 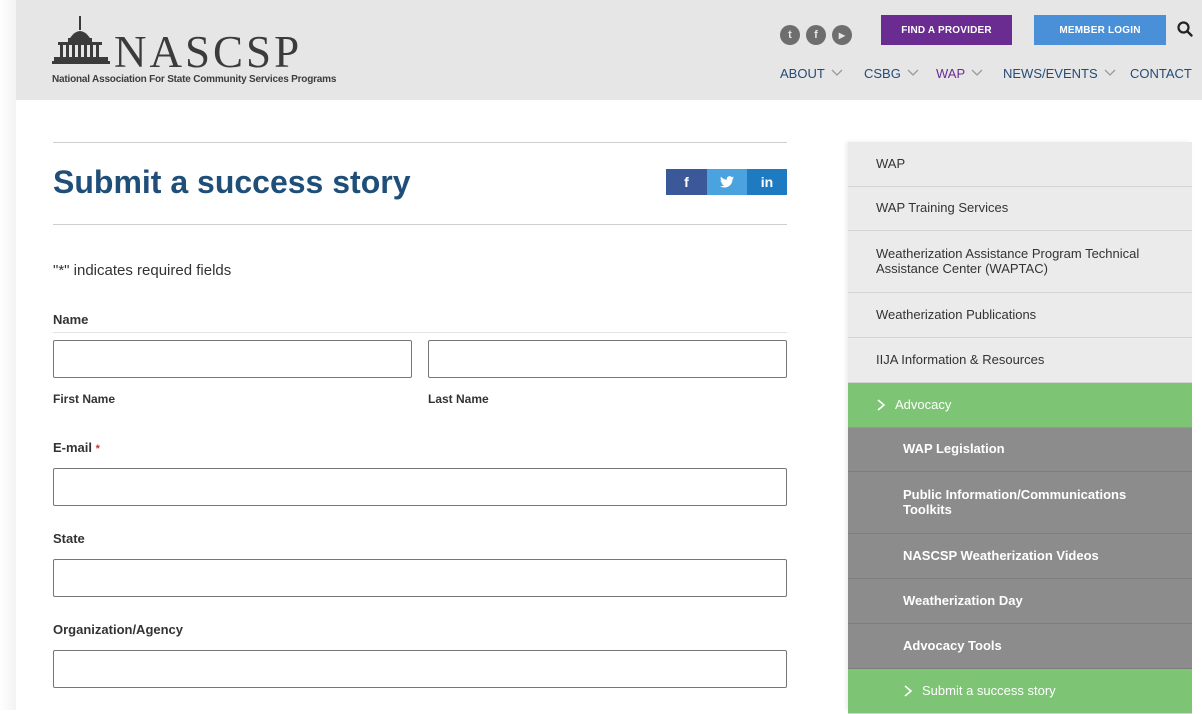 I want to click on nav-wap: WAP, so click(x=959, y=73).